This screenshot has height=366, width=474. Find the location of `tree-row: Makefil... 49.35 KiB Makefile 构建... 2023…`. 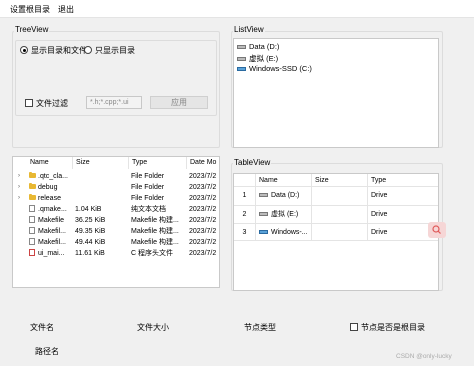

tree-row: Makefil... 49.35 KiB Makefile 构建... 2023… is located at coordinates (116, 231).